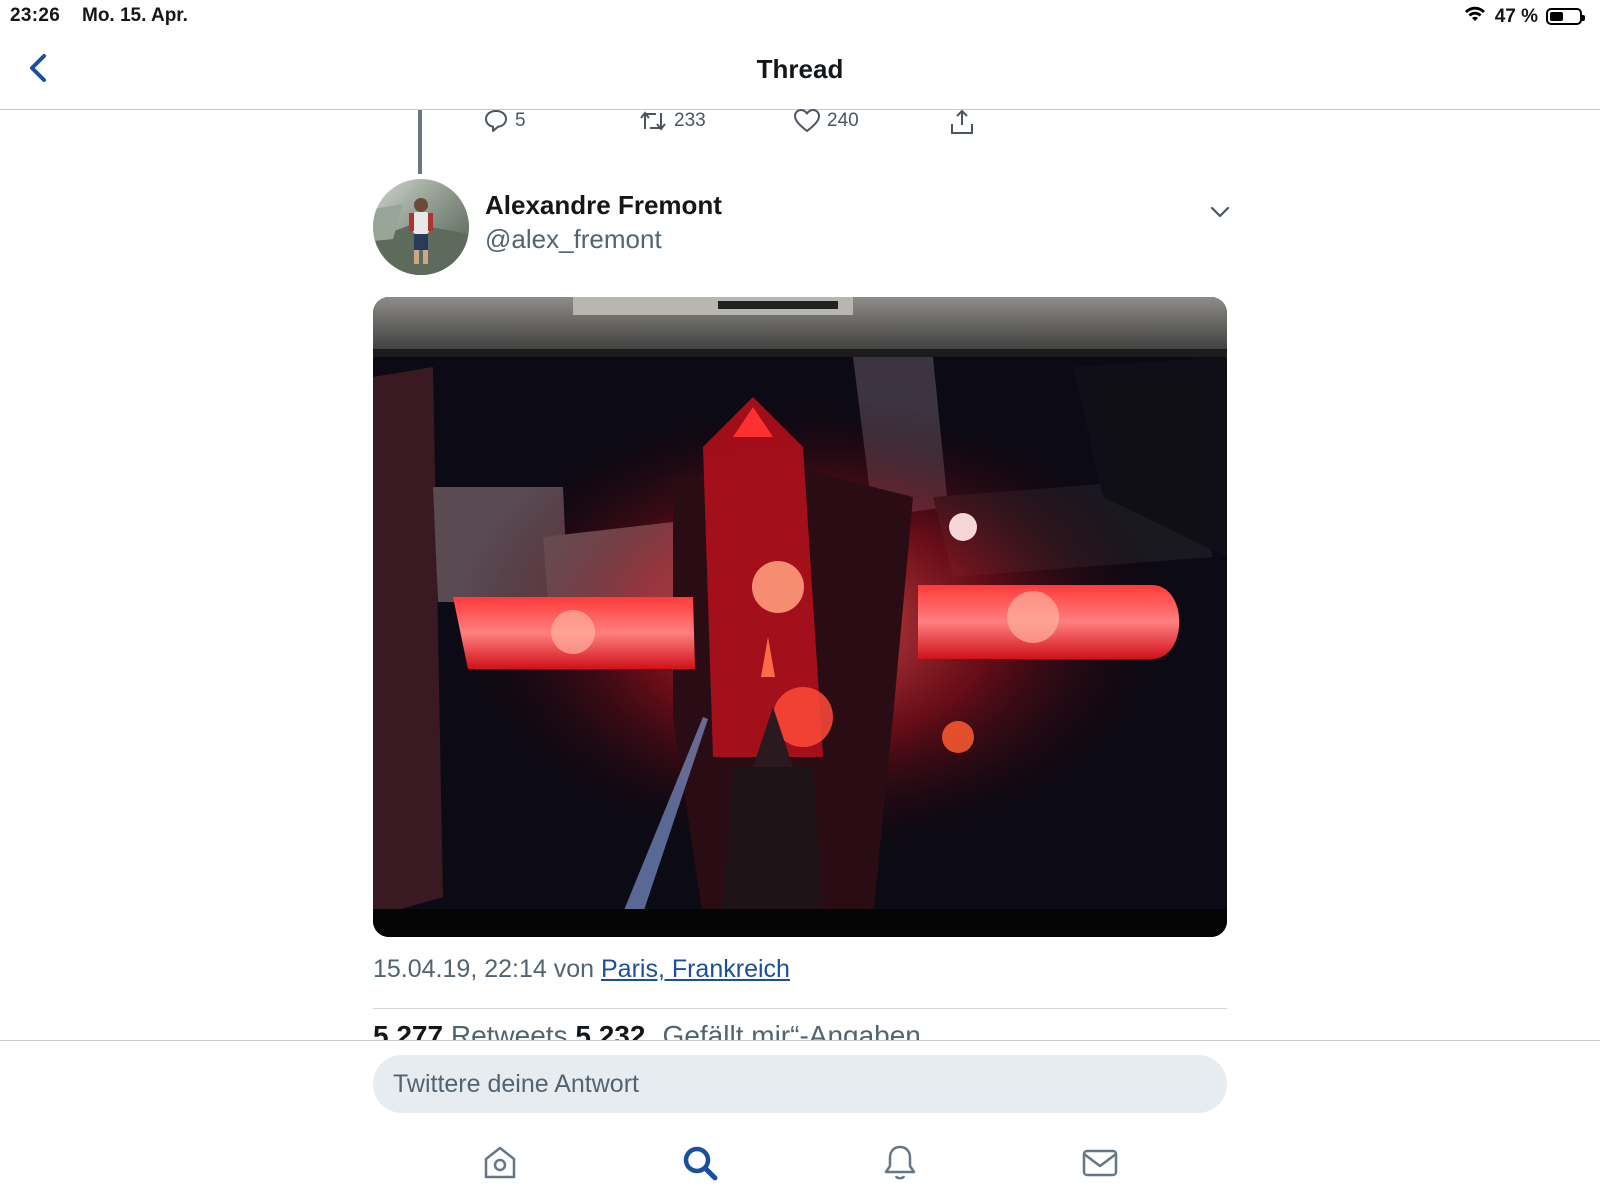 This screenshot has width=1600, height=1201. I want to click on share-icon, so click(962, 121).